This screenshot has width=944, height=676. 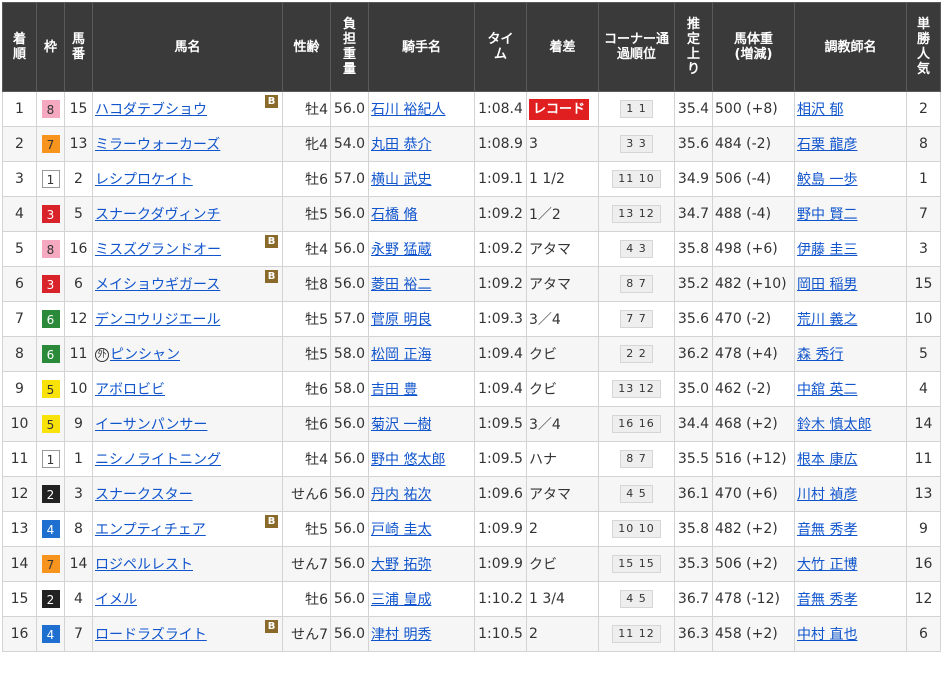 I want to click on margin-value: 1 3/4, so click(x=547, y=599).